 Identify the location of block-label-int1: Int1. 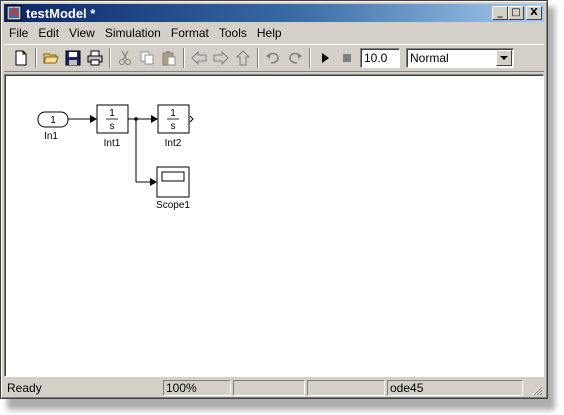
(112, 143).